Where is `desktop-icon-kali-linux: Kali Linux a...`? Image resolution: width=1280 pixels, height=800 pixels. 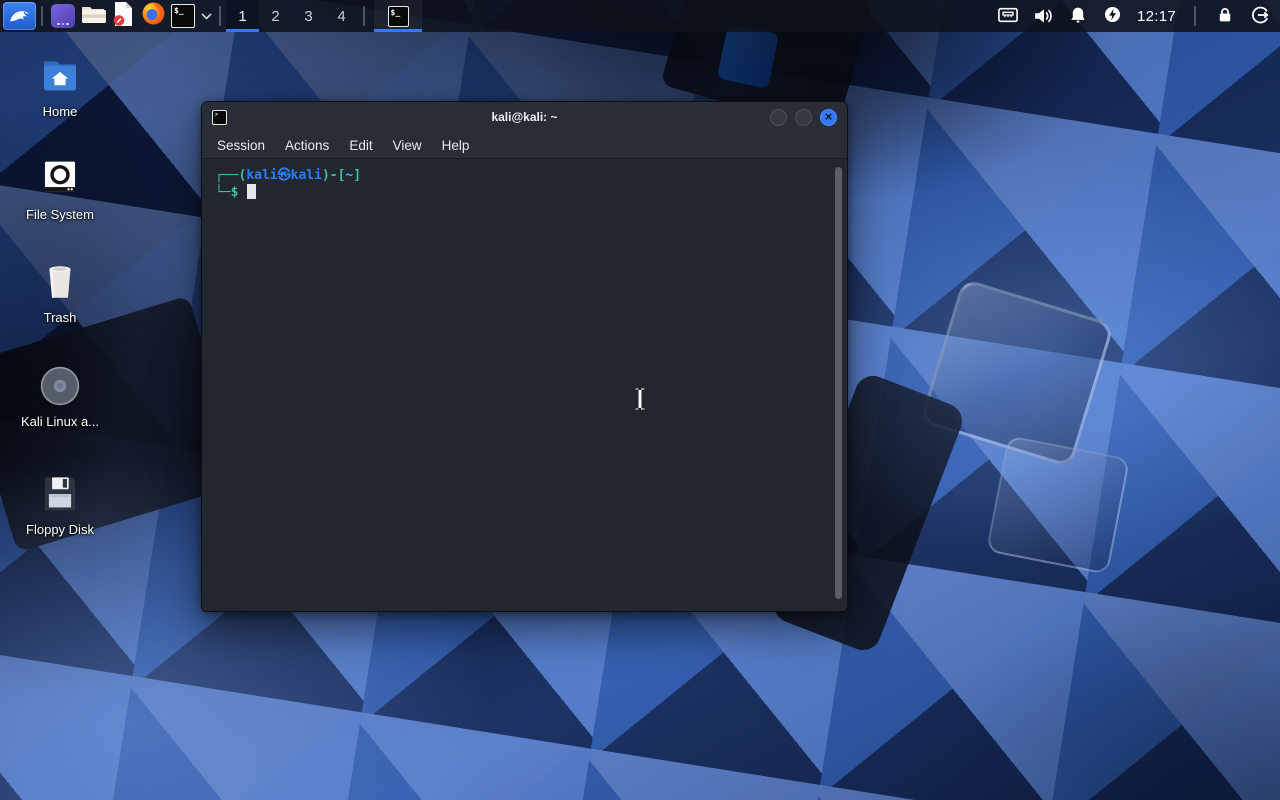 desktop-icon-kali-linux: Kali Linux a... is located at coordinates (60, 396).